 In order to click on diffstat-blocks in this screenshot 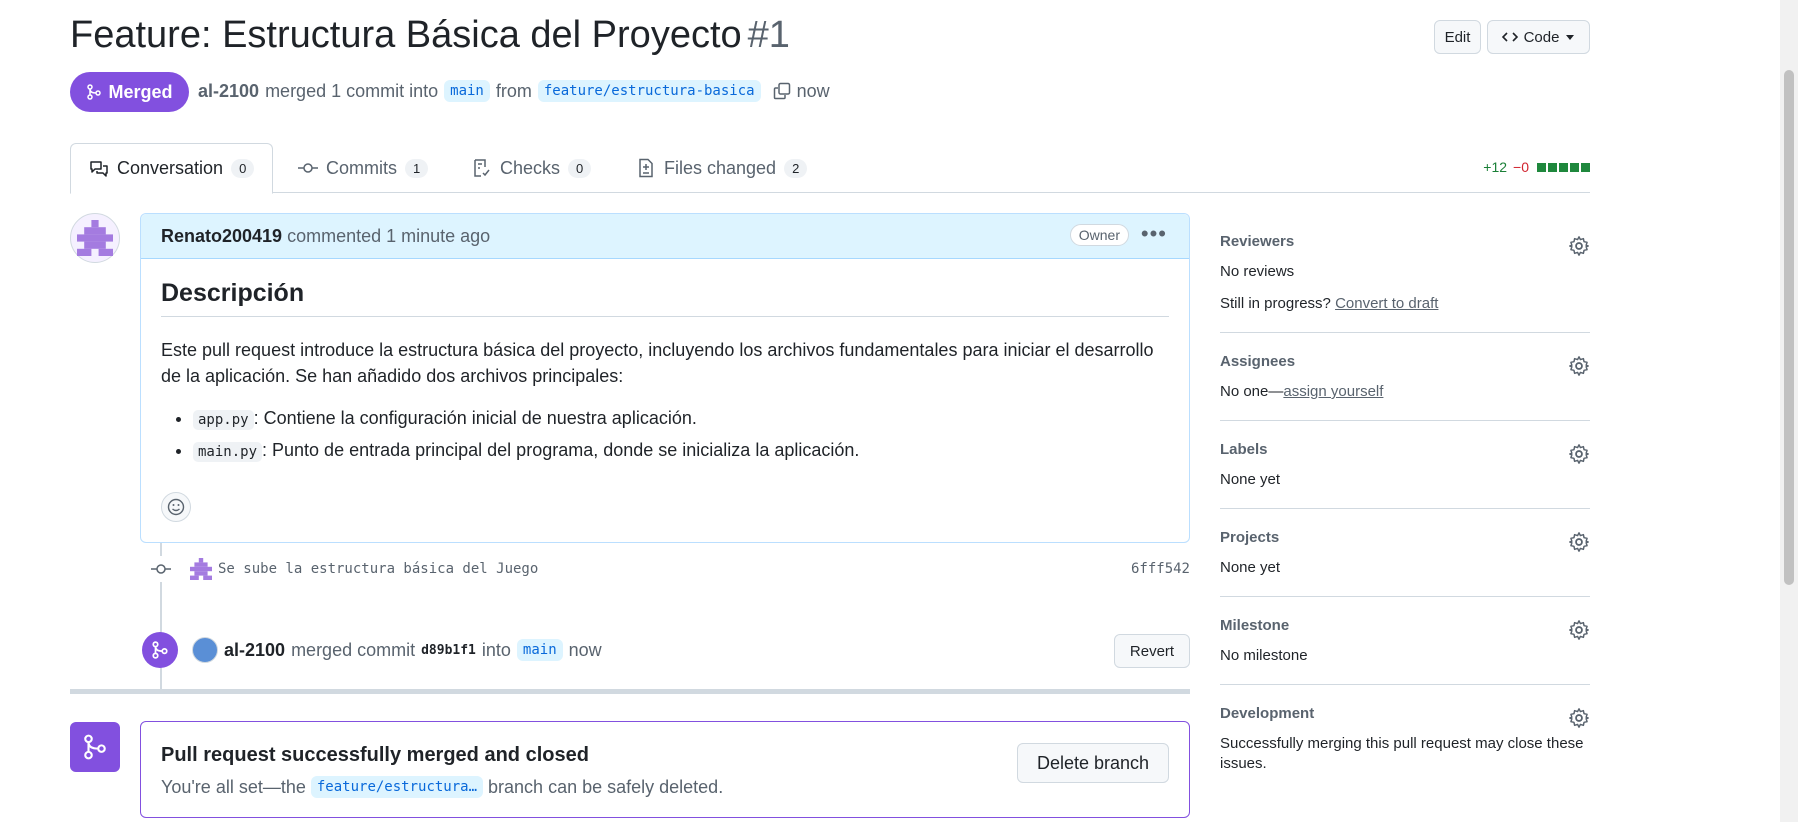, I will do `click(1562, 167)`.